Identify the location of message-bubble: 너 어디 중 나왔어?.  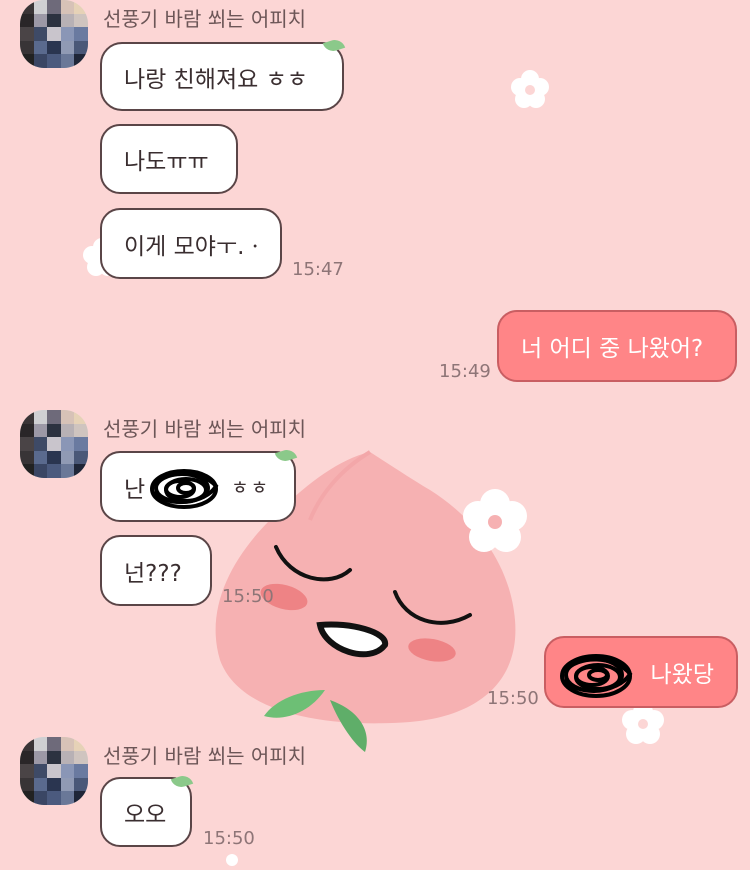
(617, 346).